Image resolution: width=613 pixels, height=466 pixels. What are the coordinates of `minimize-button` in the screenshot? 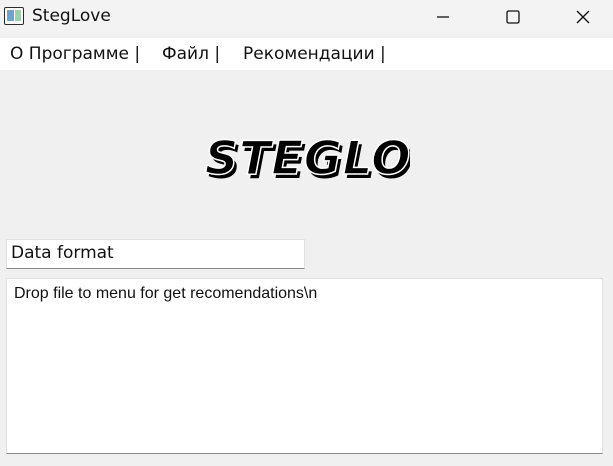 It's located at (443, 17).